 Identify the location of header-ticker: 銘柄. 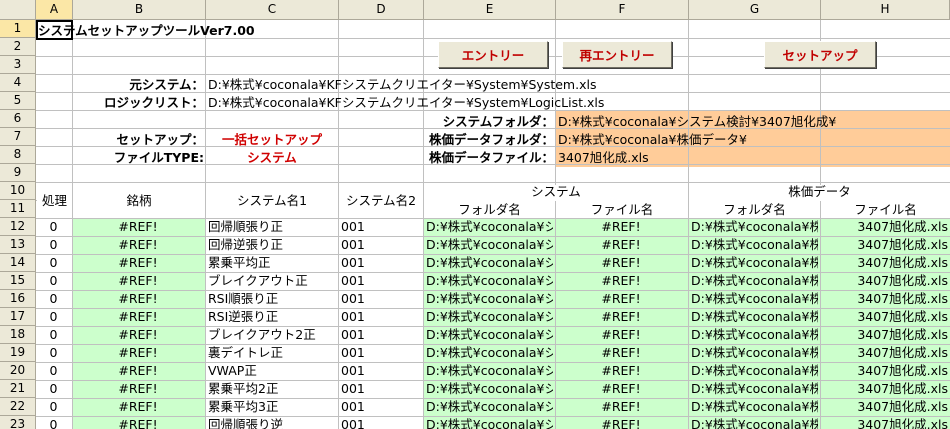
(139, 200).